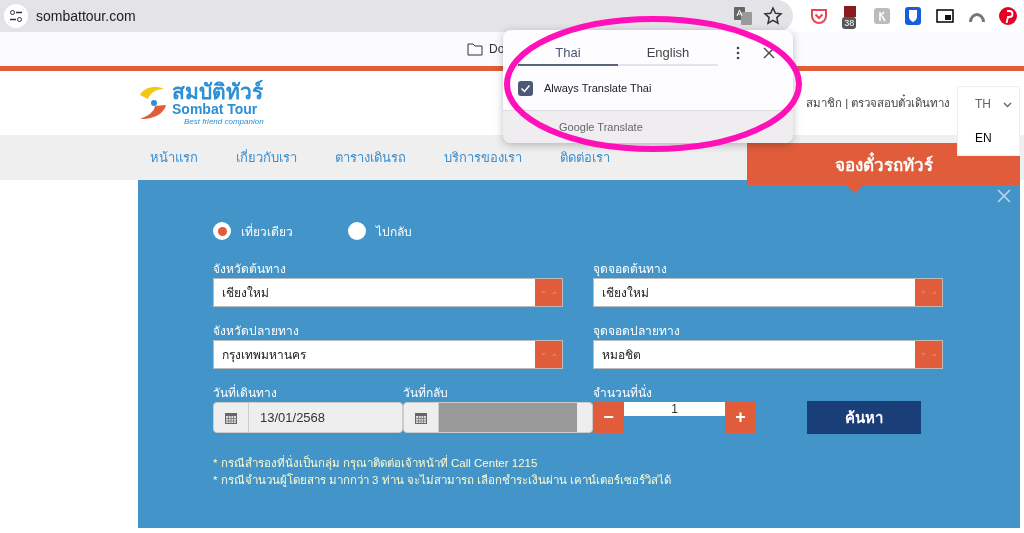 The width and height of the screenshot is (1024, 533). What do you see at coordinates (1008, 16) in the screenshot?
I see `pin-icon` at bounding box center [1008, 16].